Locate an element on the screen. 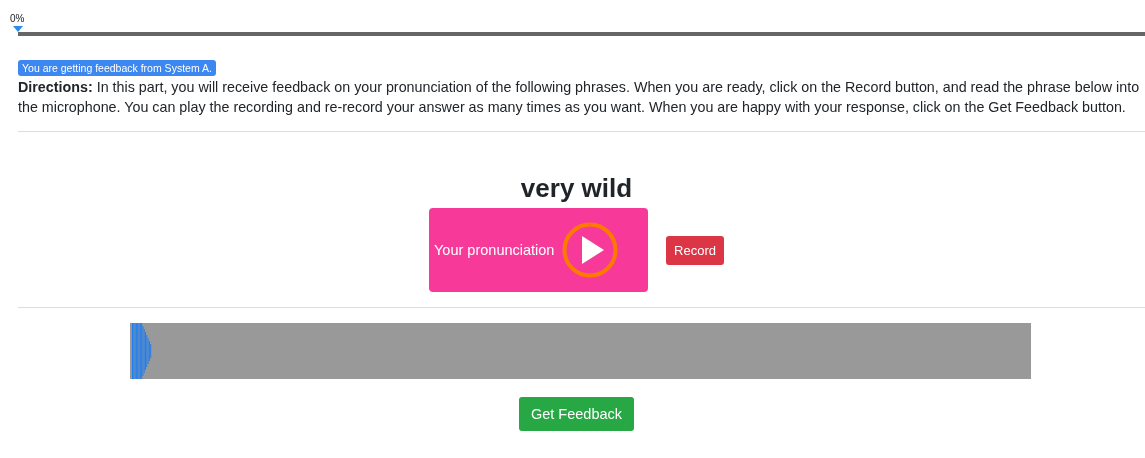 The width and height of the screenshot is (1145, 458). phrase-text: very wild is located at coordinates (576, 188).